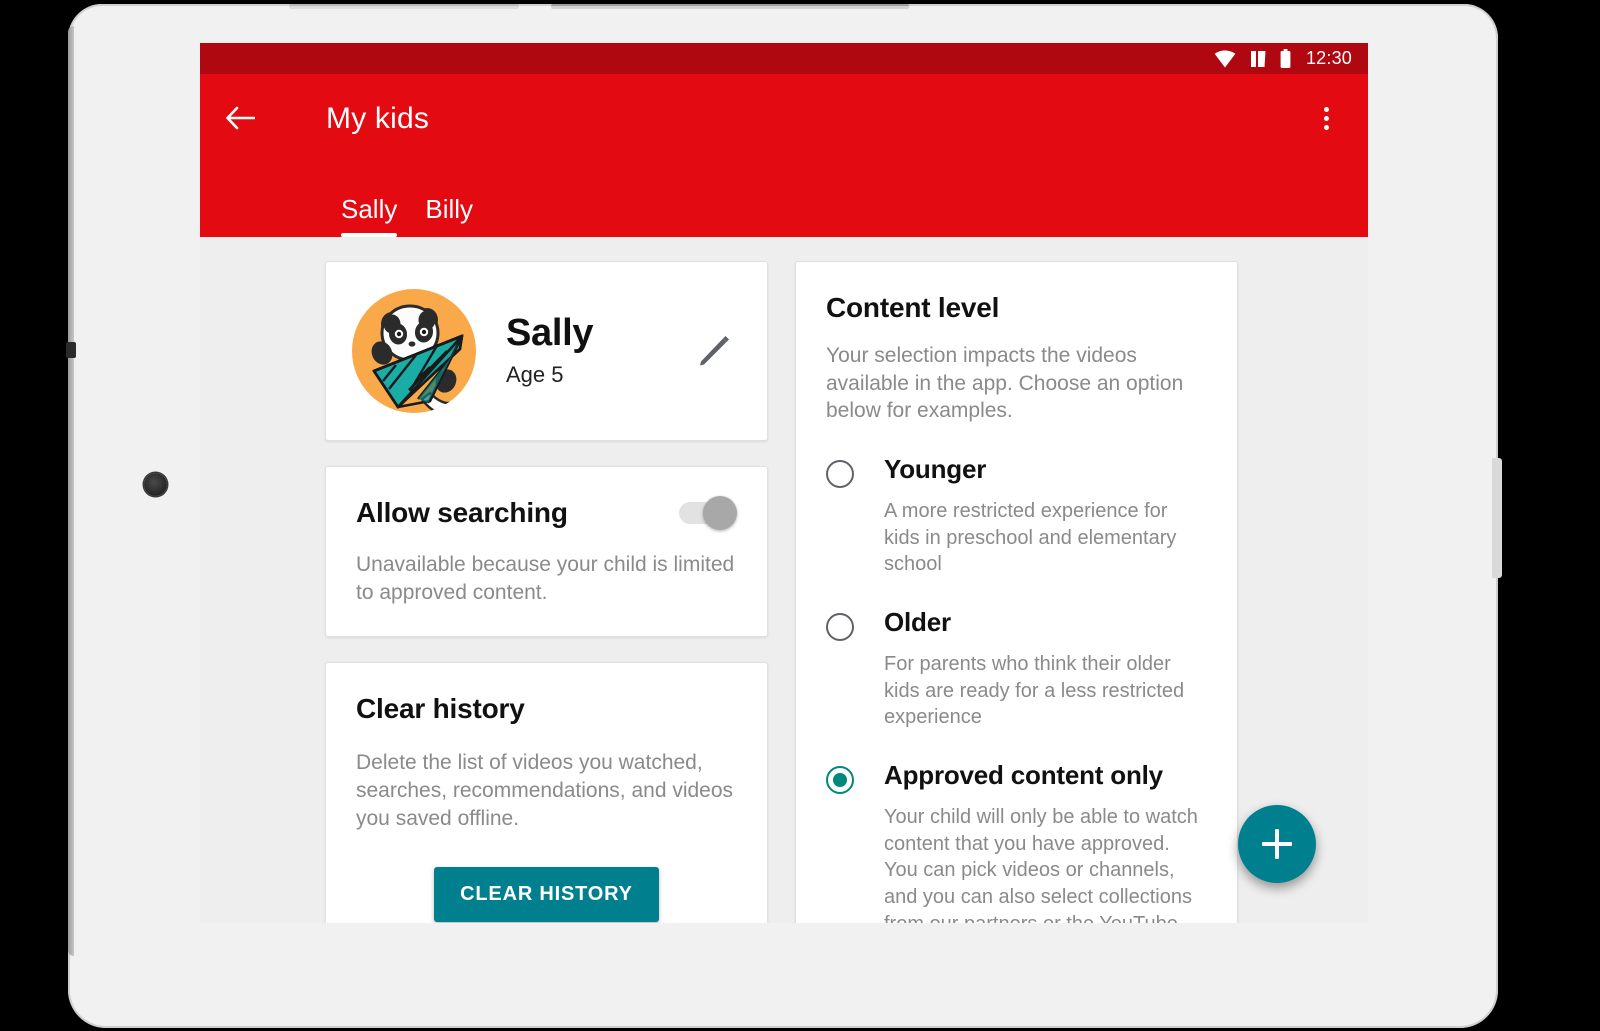 The image size is (1600, 1031). I want to click on device-antenna-bar-right, so click(730, 6).